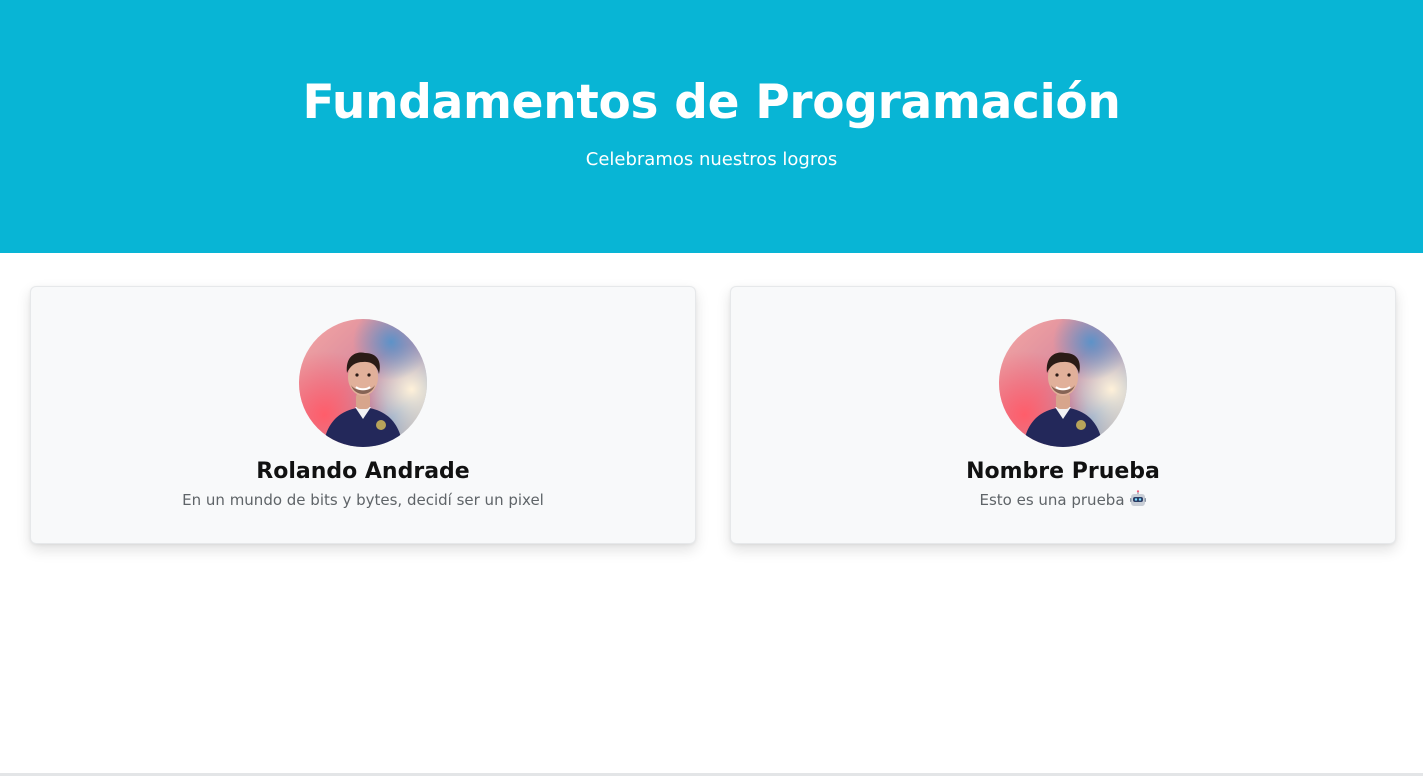 This screenshot has width=1423, height=779. What do you see at coordinates (1138, 502) in the screenshot?
I see `robot-face-icon` at bounding box center [1138, 502].